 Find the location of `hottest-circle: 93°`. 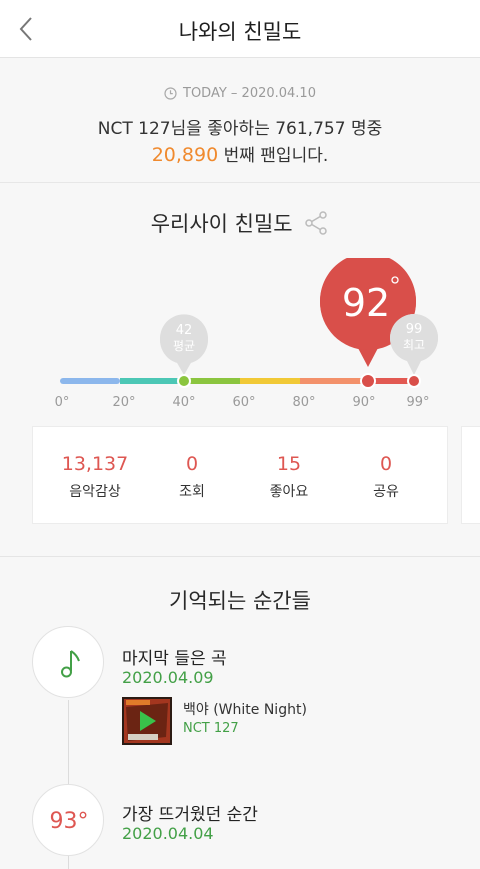

hottest-circle: 93° is located at coordinates (68, 820).